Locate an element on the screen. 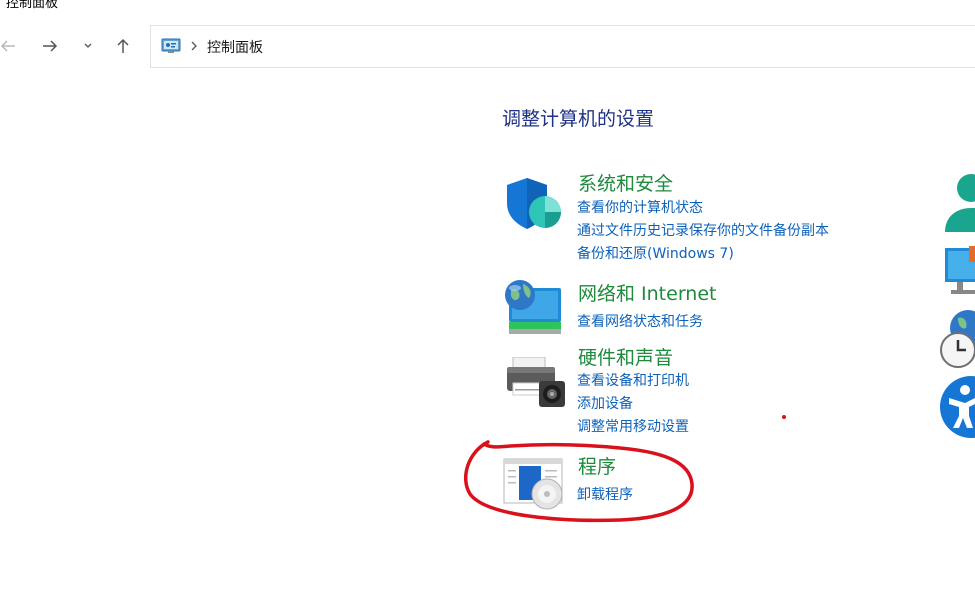 This screenshot has width=975, height=601. clock-globe-icon is located at coordinates (956, 339).